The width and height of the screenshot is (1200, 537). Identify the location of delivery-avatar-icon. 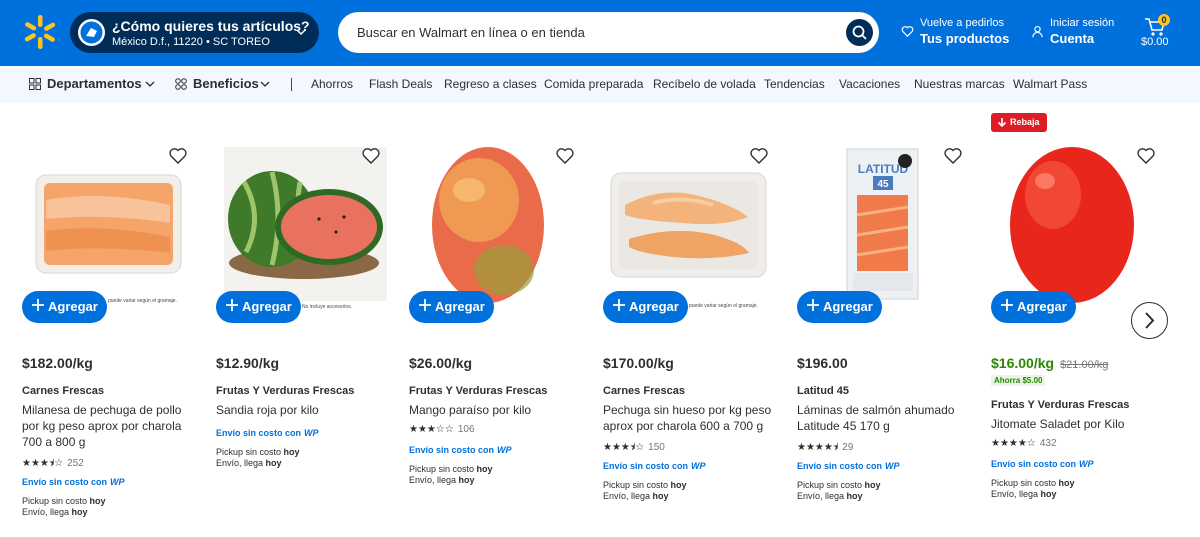
(91, 32).